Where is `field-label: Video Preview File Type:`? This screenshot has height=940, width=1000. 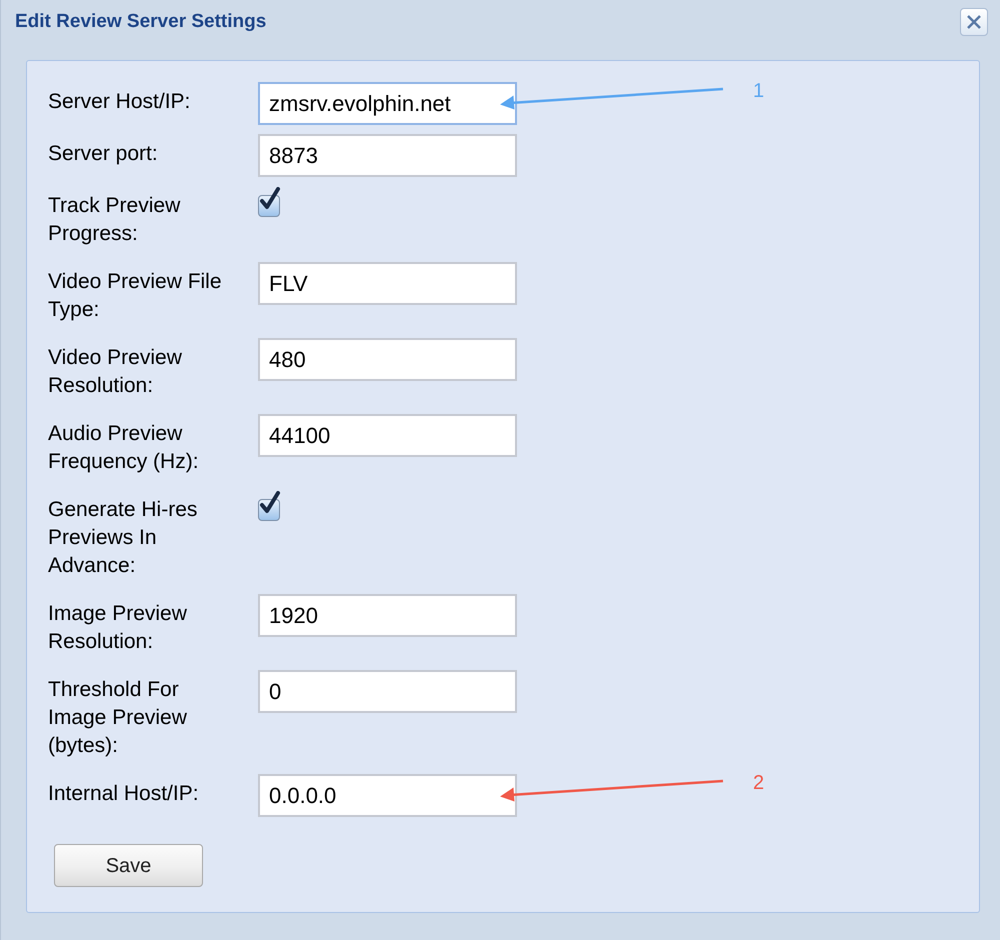 field-label: Video Preview File Type: is located at coordinates (135, 296).